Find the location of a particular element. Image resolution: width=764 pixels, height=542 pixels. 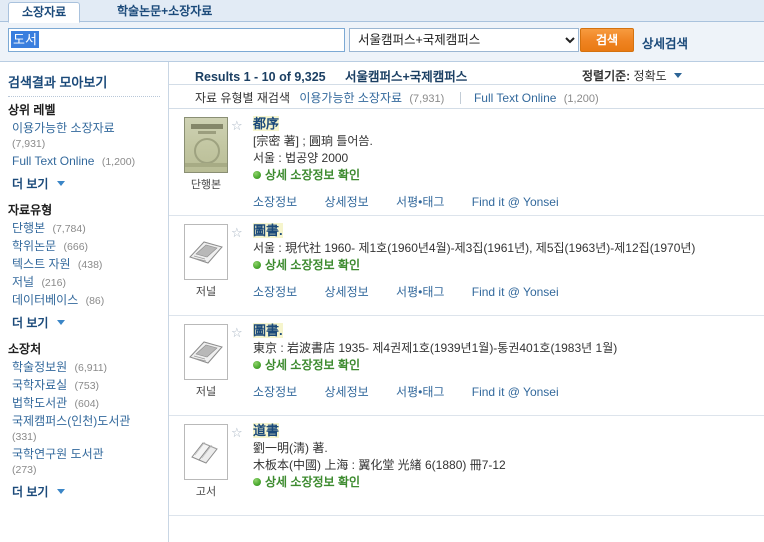

search-scope-select: 서울캠퍼스+국제캠퍼스 is located at coordinates (464, 40).